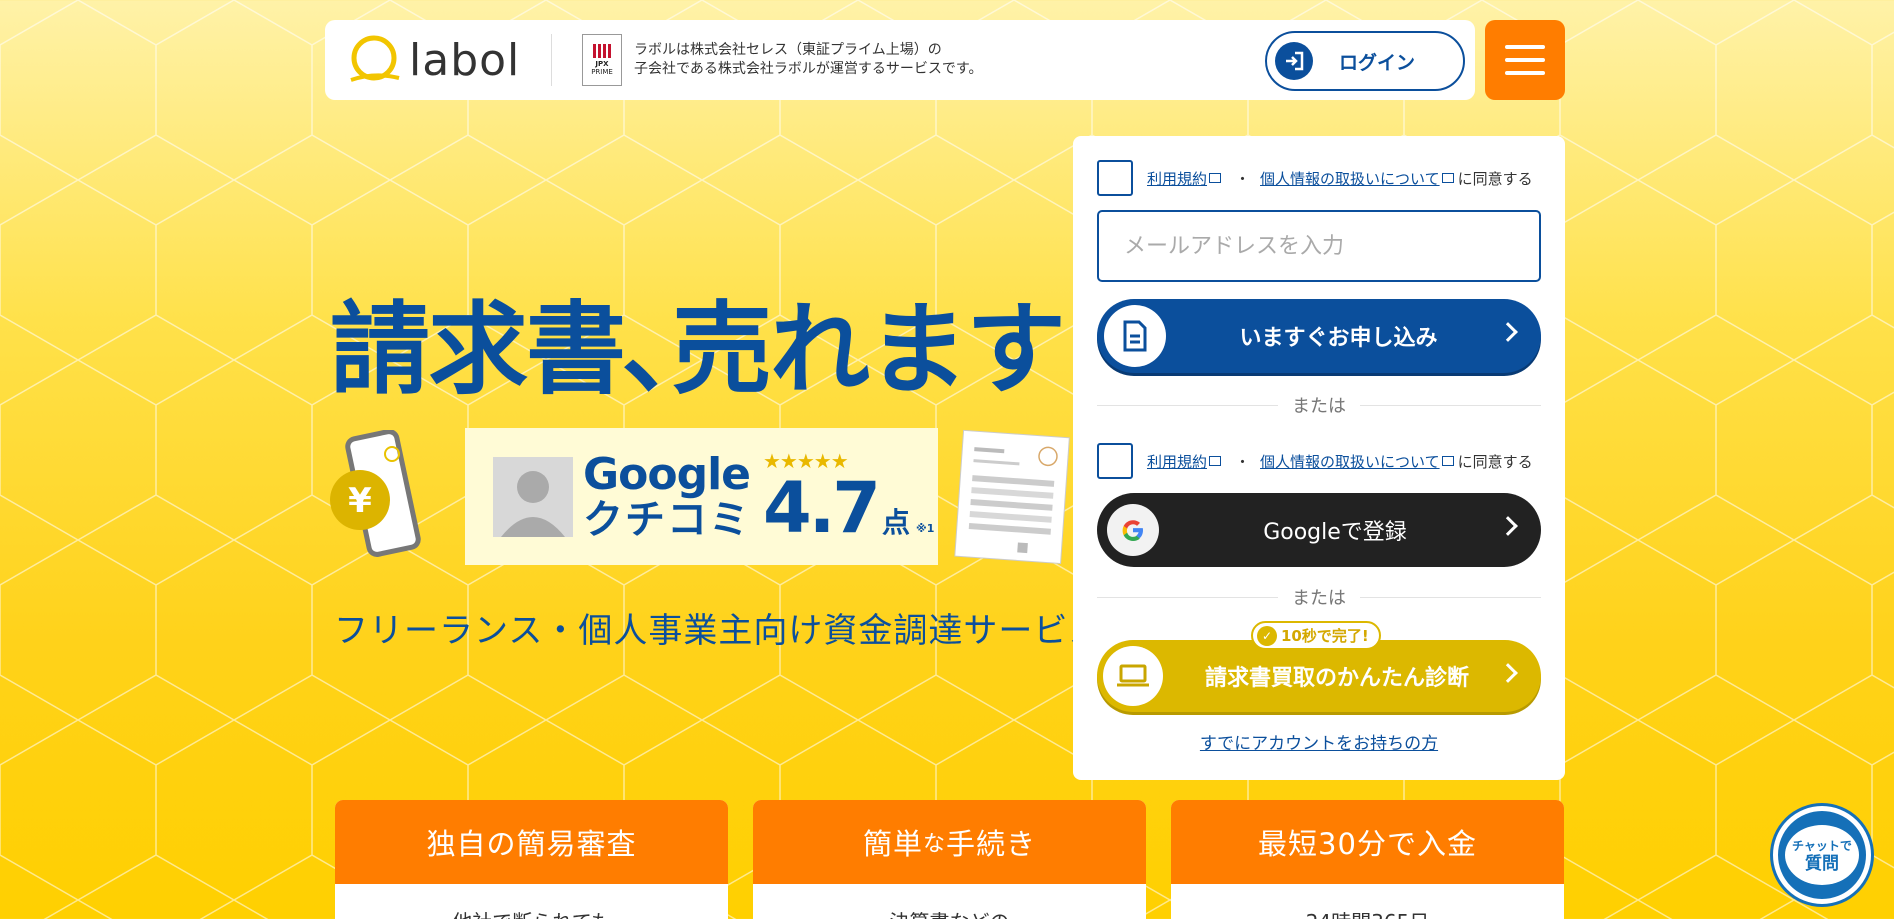 The height and width of the screenshot is (919, 1894). I want to click on ten-seconds-badge: ✓ 10秒で完了!, so click(1316, 635).